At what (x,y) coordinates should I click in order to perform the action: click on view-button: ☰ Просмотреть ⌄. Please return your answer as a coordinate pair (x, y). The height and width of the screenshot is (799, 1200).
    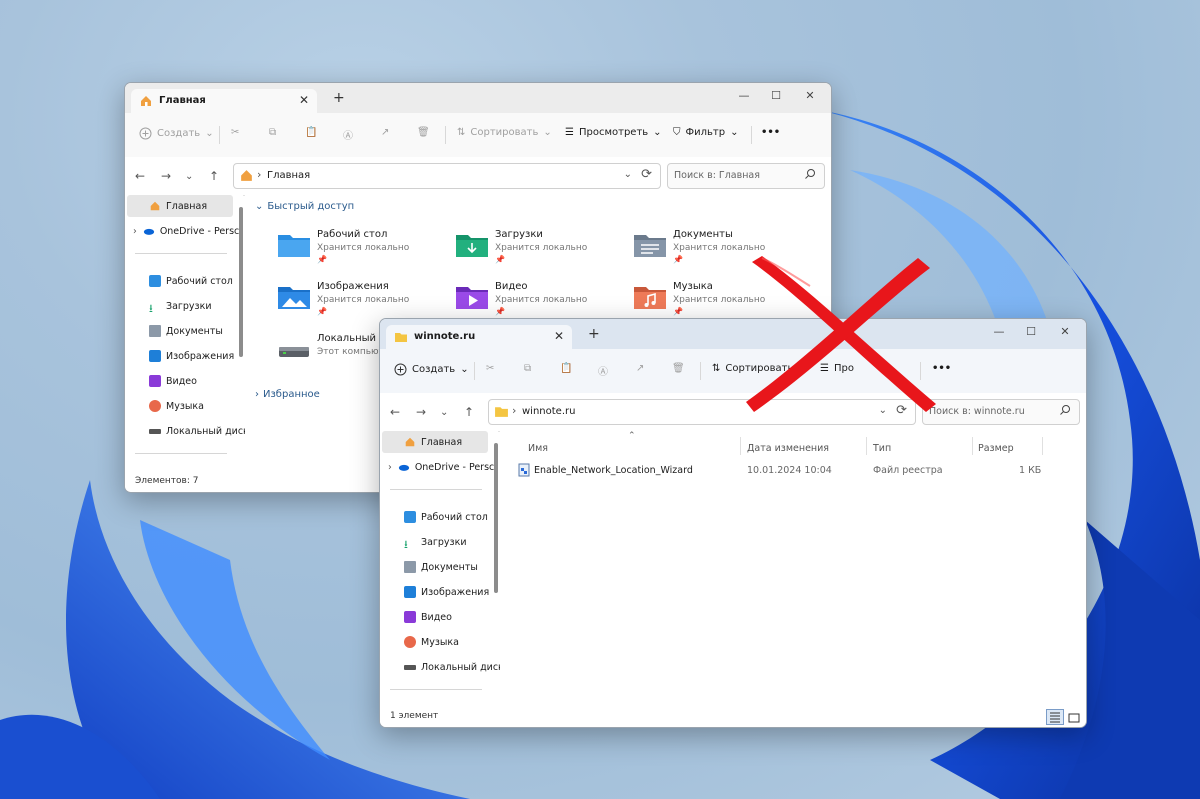
    Looking at the image, I should click on (613, 132).